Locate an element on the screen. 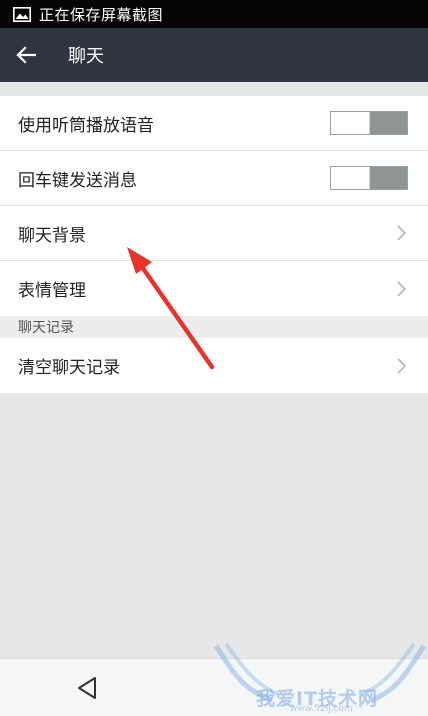 This screenshot has width=428, height=716. setting-label: 回车键发送消息 is located at coordinates (77, 180).